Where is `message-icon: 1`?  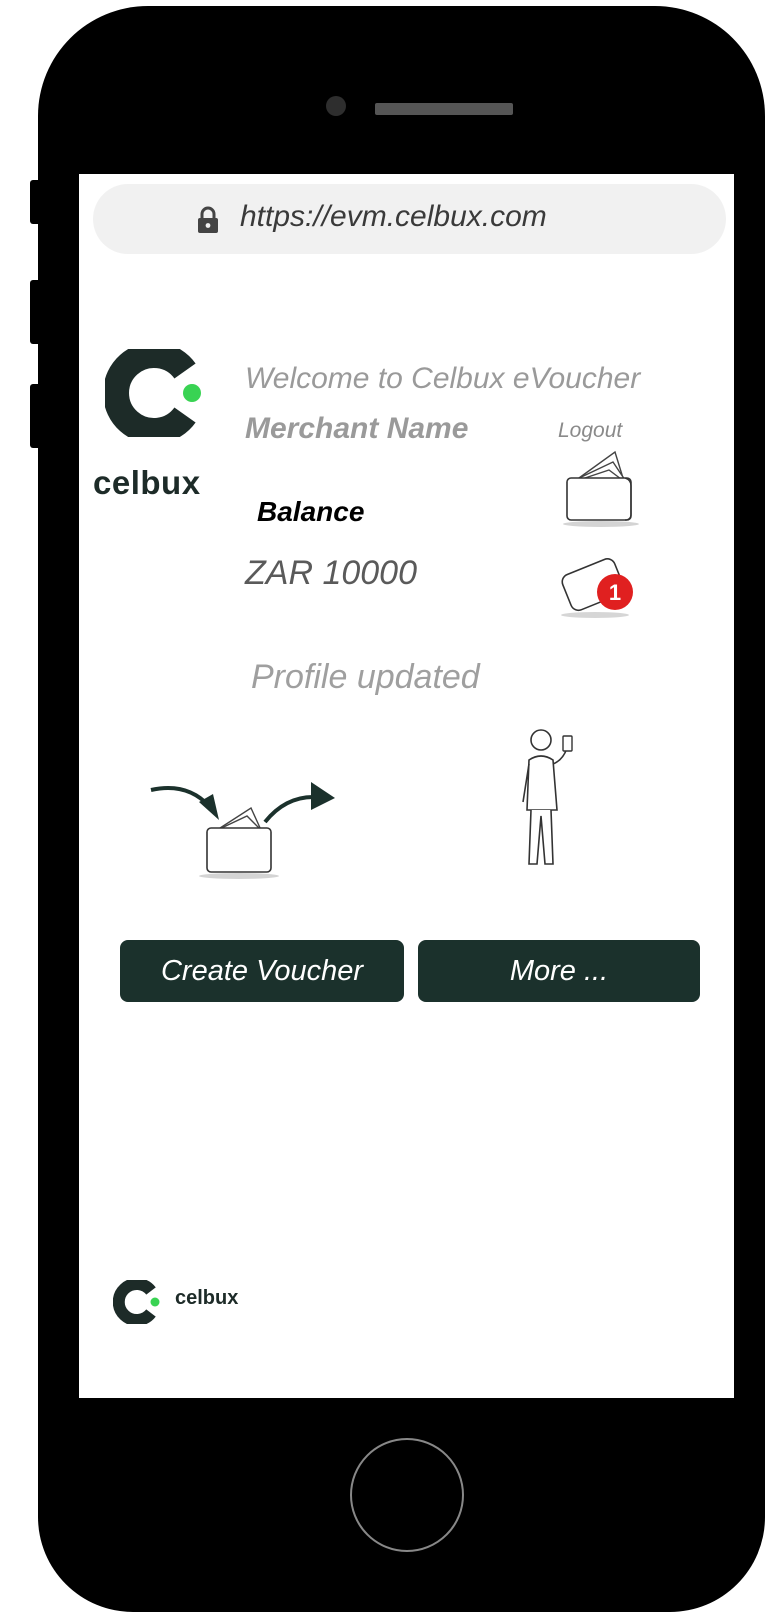 message-icon: 1 is located at coordinates (599, 584).